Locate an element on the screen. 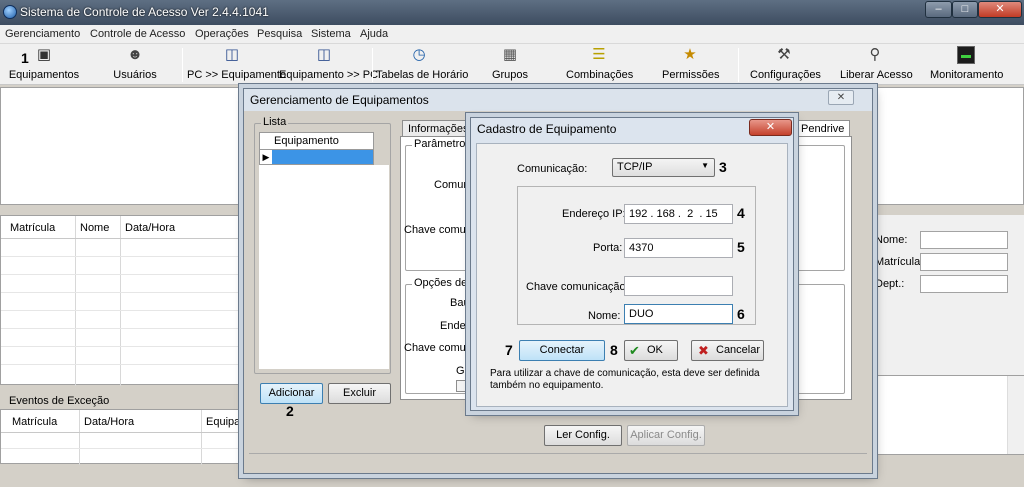 This screenshot has height=487, width=1024. tab-informacoes: Informações is located at coordinates (438, 128).